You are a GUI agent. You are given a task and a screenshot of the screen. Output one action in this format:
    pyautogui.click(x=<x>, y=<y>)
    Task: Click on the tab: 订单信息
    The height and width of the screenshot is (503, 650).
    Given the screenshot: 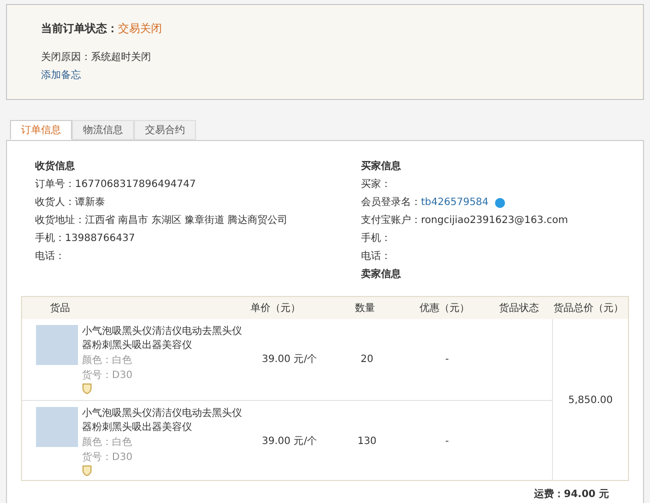 What is the action you would take?
    pyautogui.click(x=41, y=130)
    